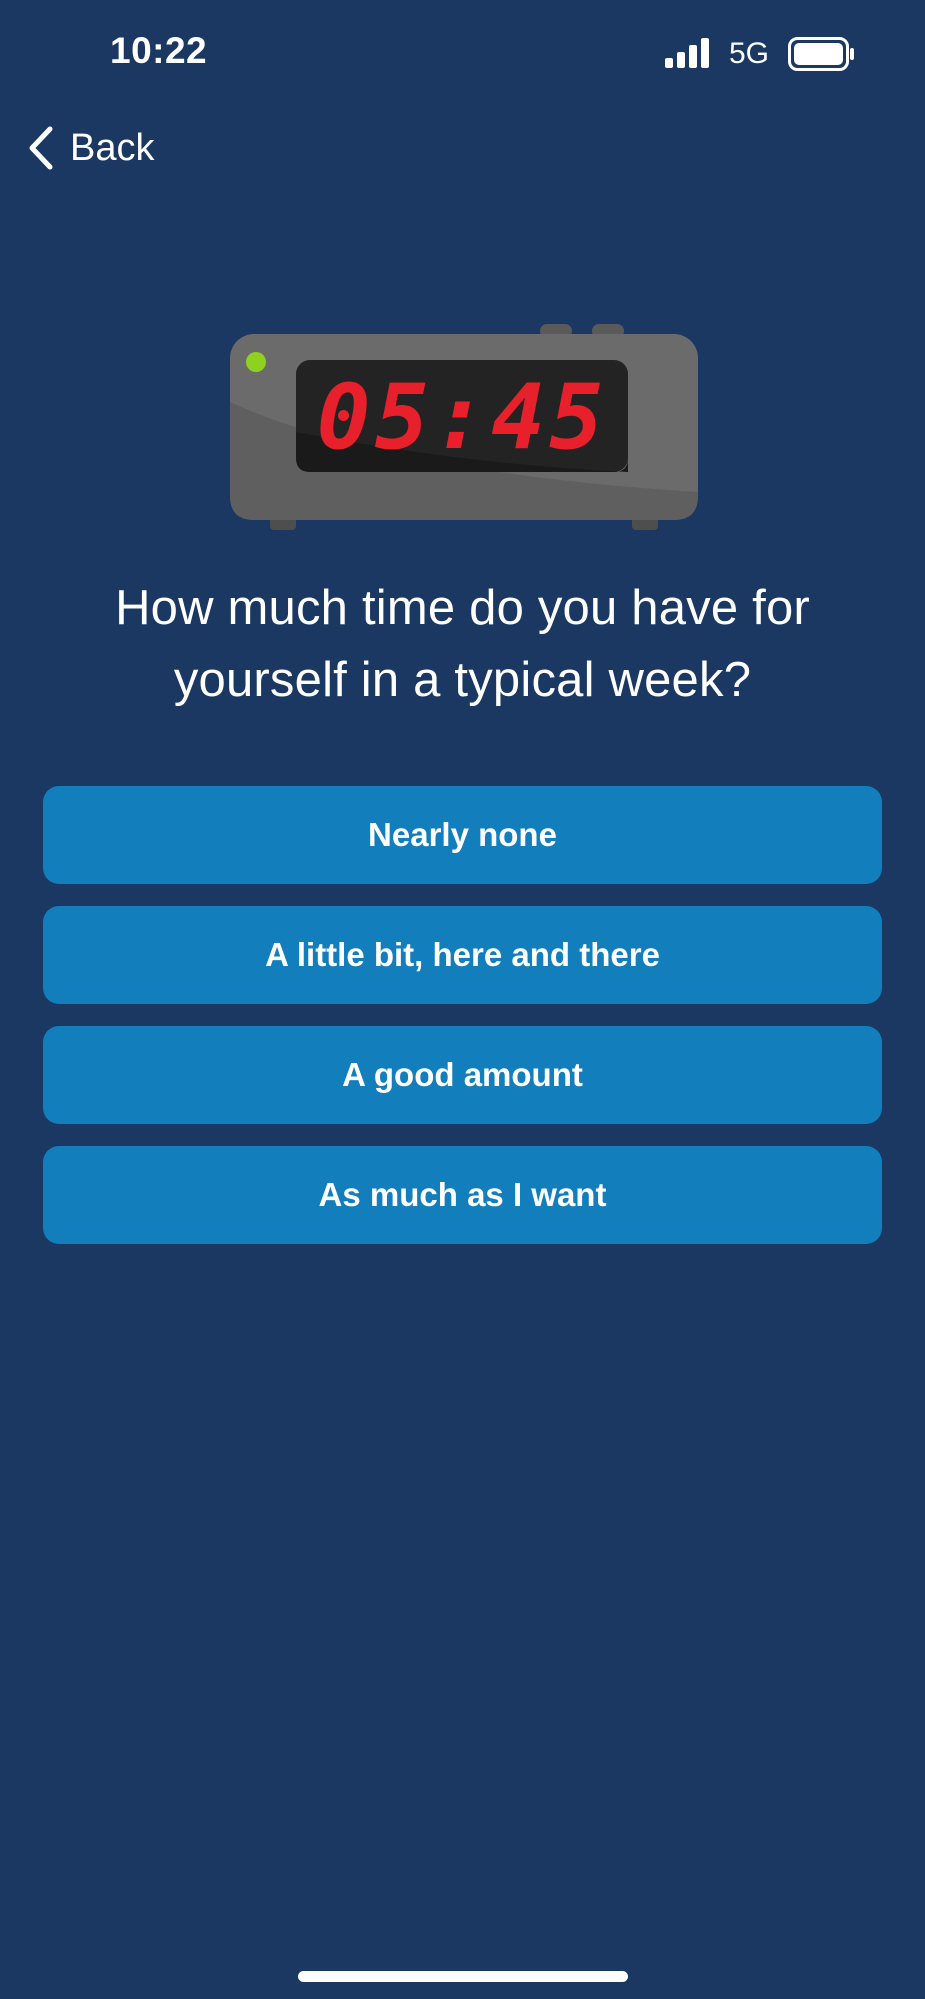 The image size is (925, 1999). I want to click on question-line-1: How much time do you have for, so click(462, 608).